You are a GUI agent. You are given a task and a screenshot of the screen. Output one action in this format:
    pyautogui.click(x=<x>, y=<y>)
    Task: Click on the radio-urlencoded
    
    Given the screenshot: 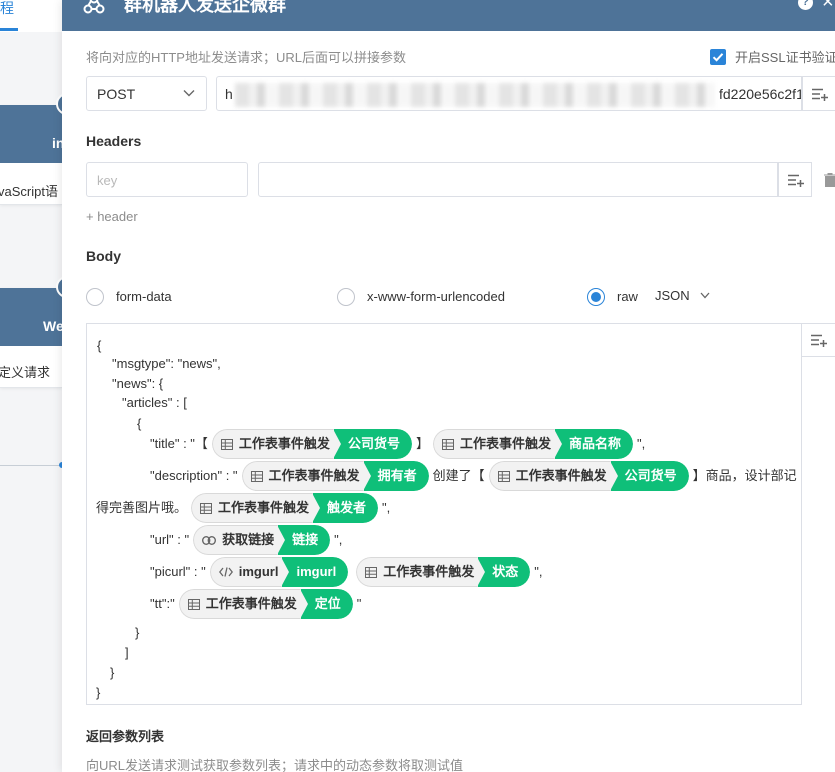 What is the action you would take?
    pyautogui.click(x=346, y=297)
    